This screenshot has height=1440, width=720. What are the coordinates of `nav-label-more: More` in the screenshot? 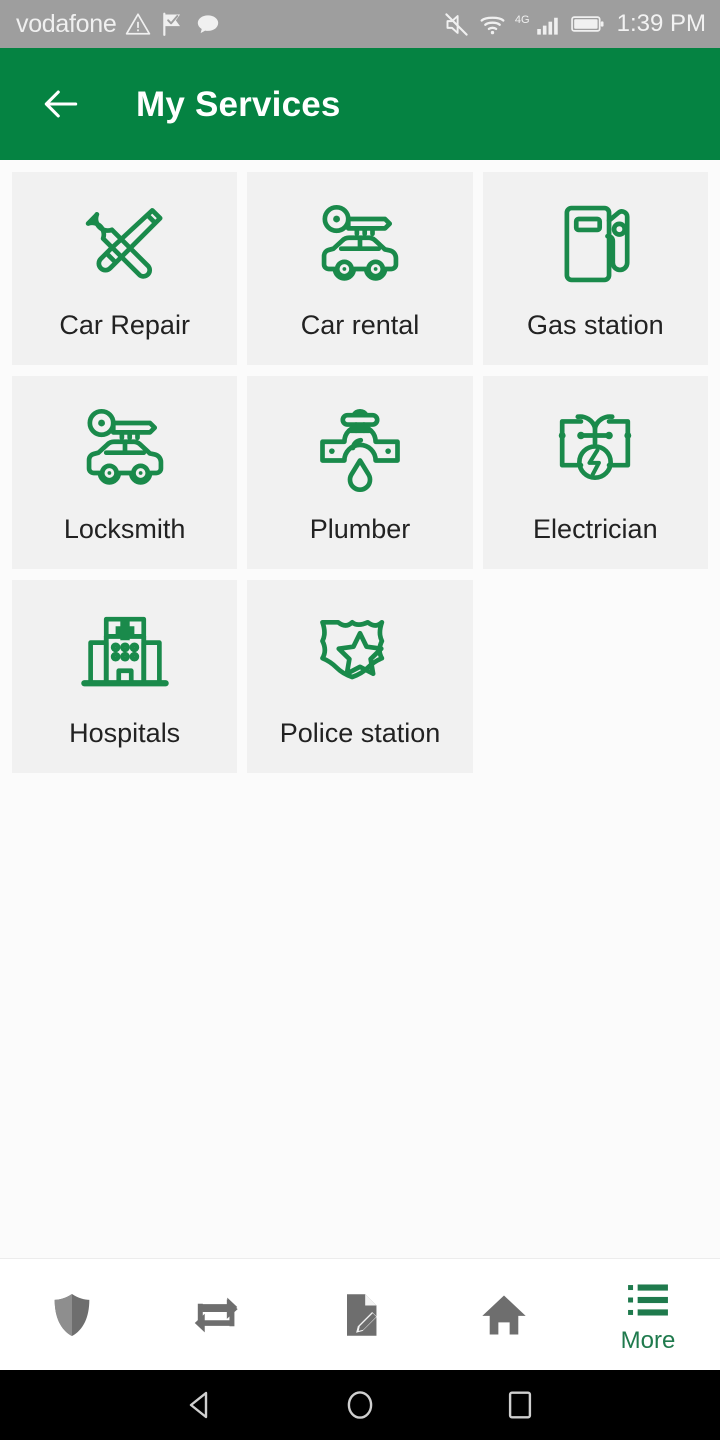 It's located at (648, 1340).